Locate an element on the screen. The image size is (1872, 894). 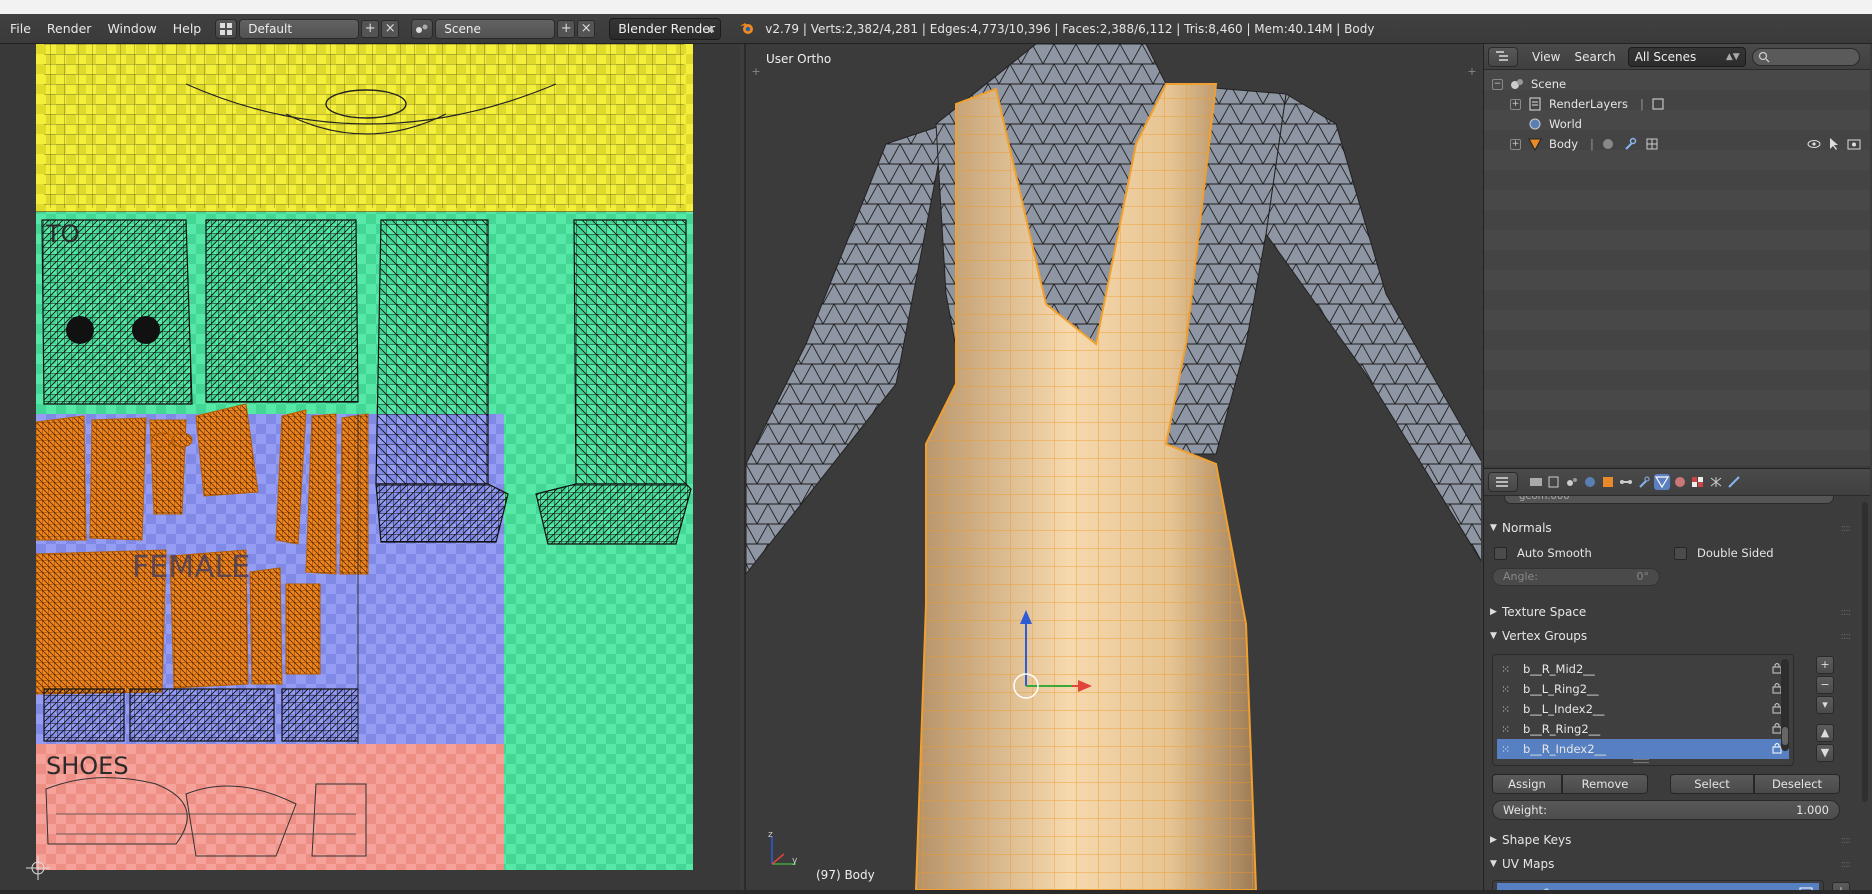
partial-data-field: geom.000 is located at coordinates (1669, 500).